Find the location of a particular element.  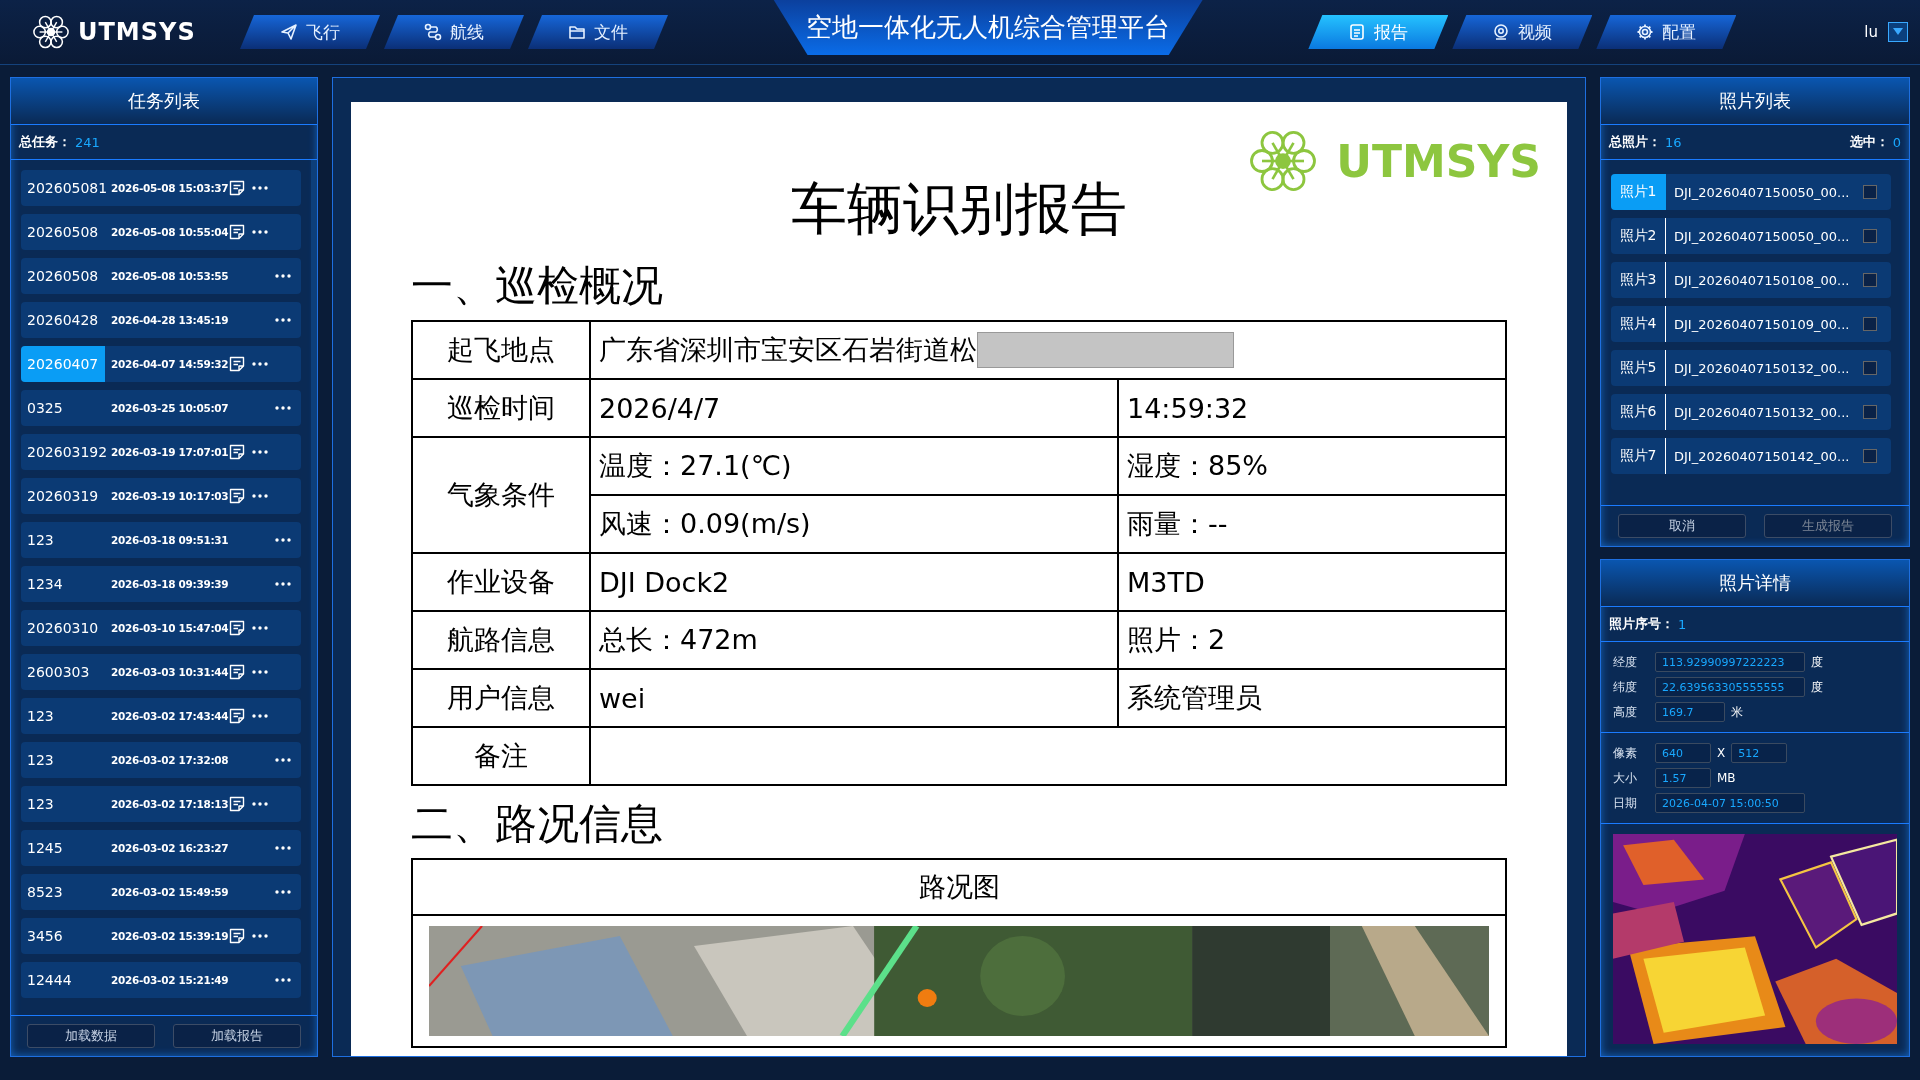

task-time: 2026-04-07 14:59:32 is located at coordinates (170, 364).